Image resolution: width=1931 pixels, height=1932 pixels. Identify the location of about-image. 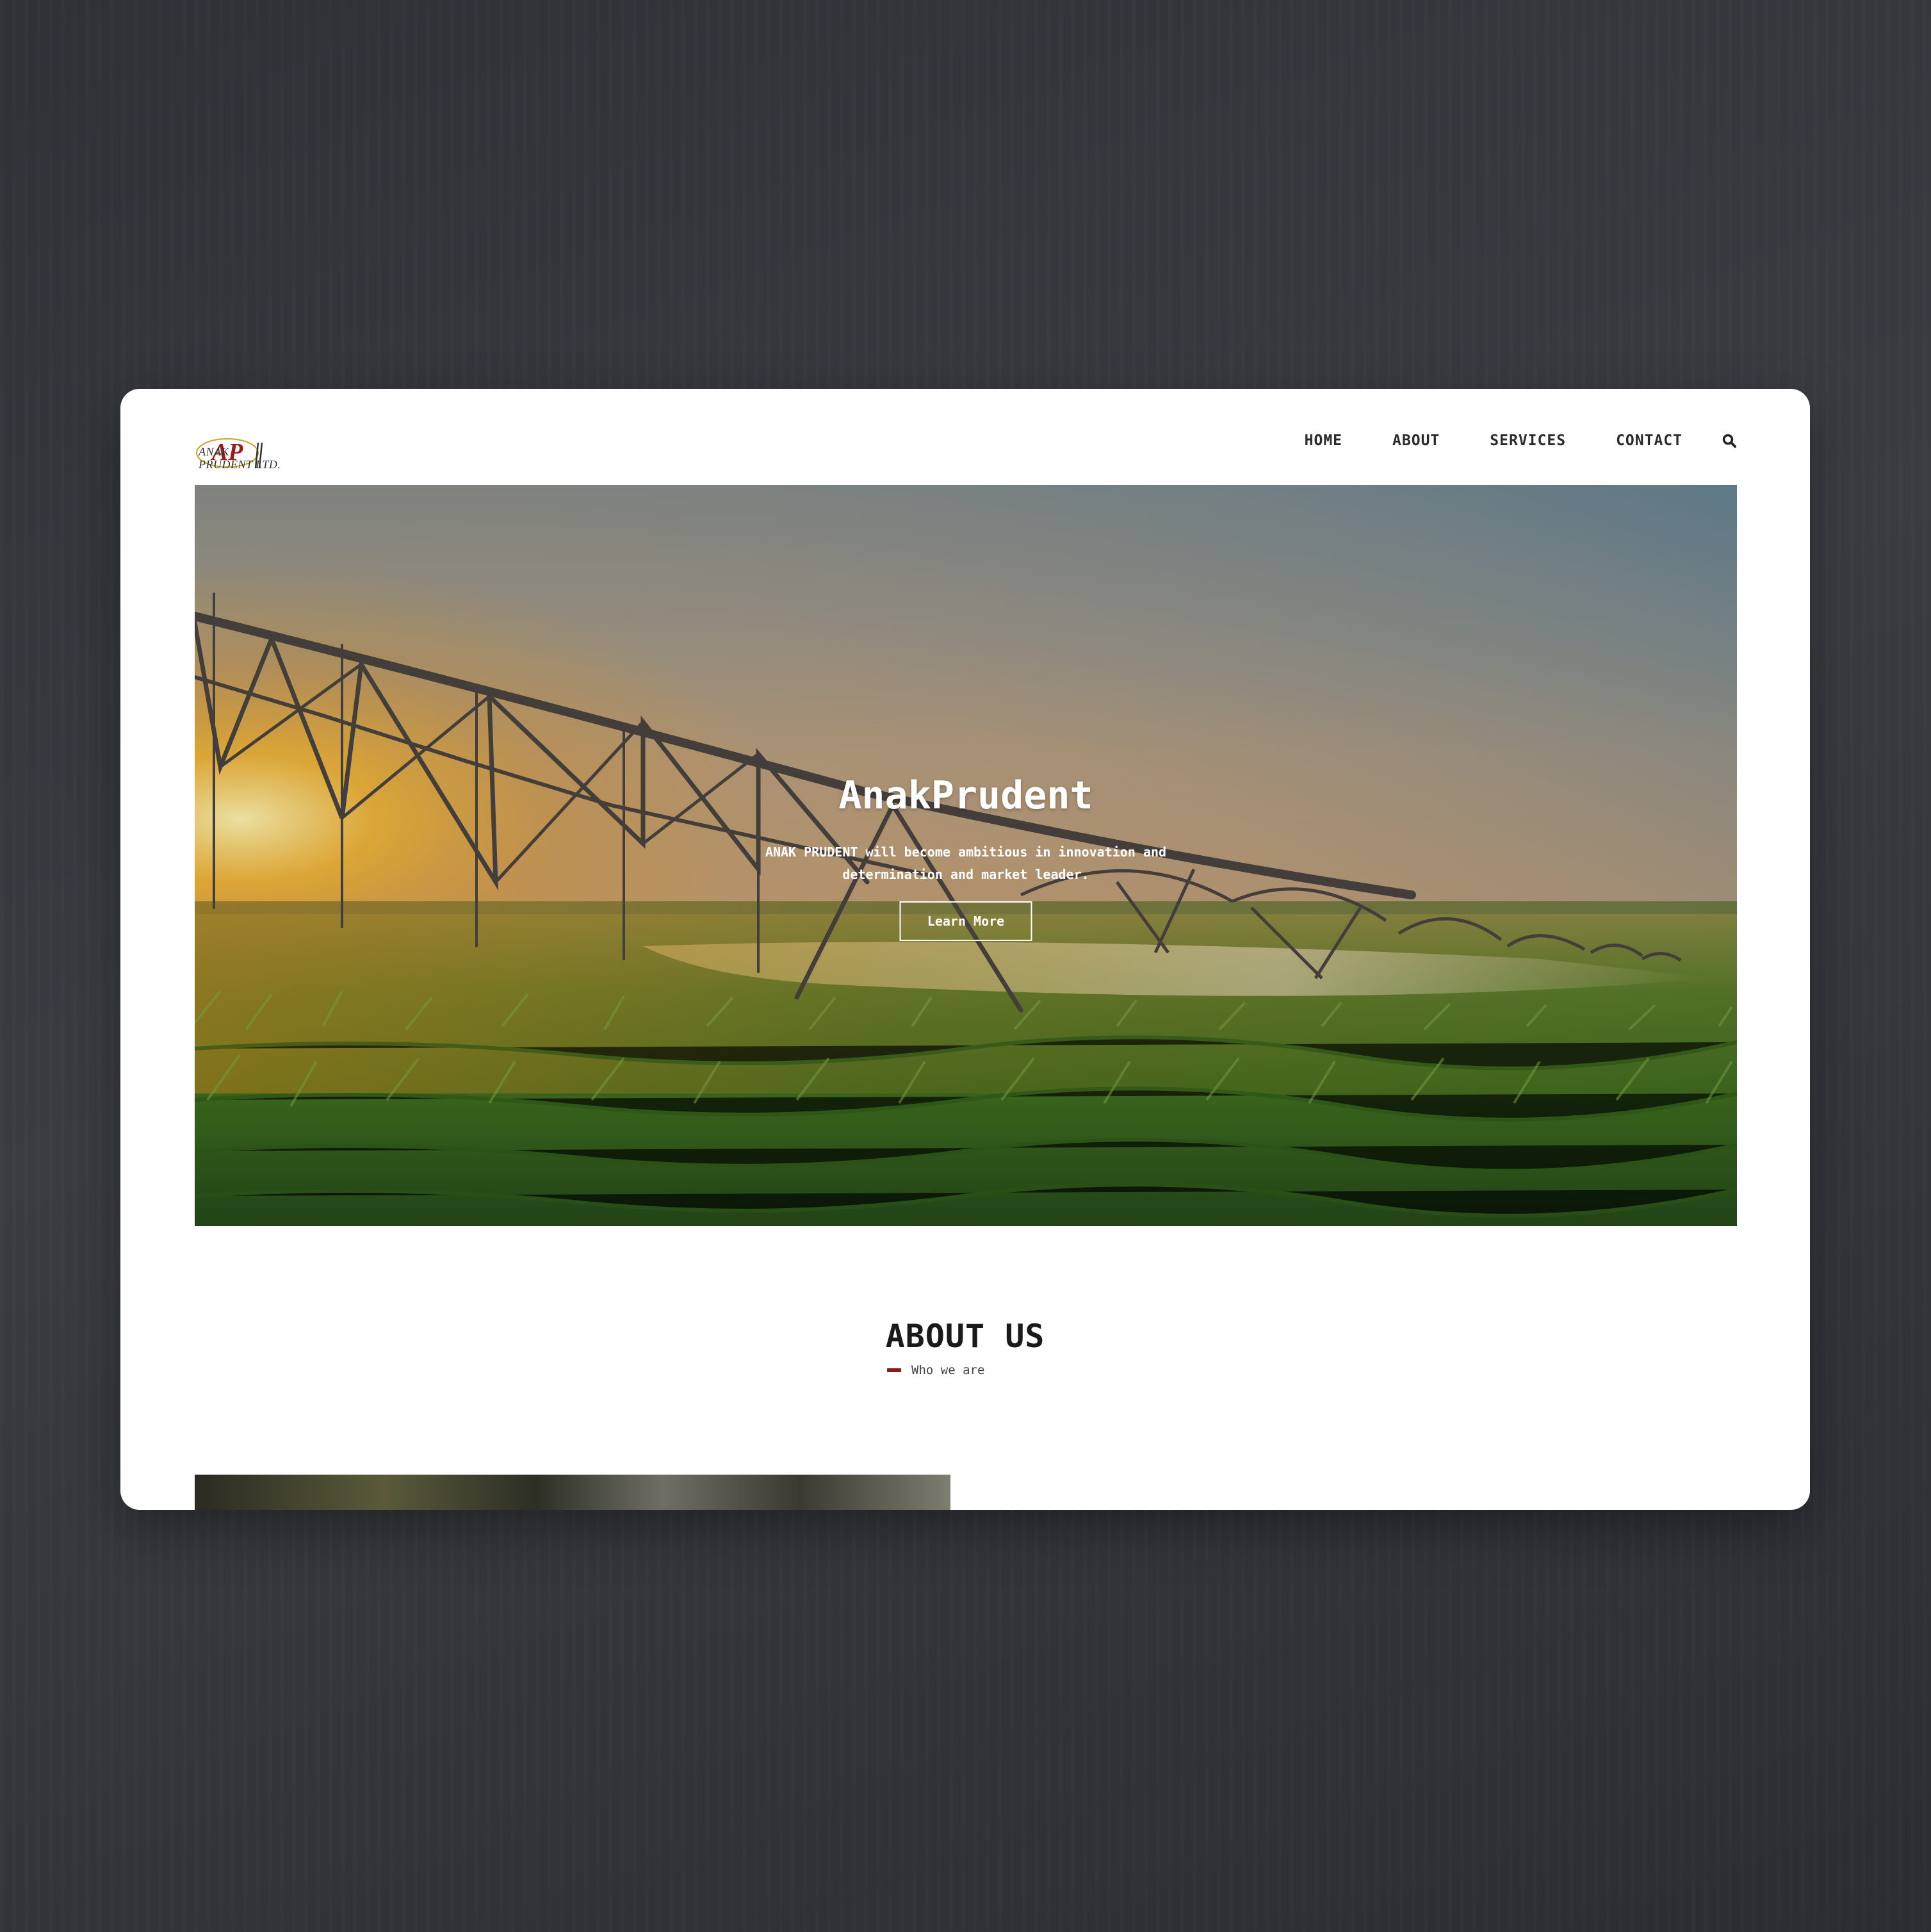
(572, 1492).